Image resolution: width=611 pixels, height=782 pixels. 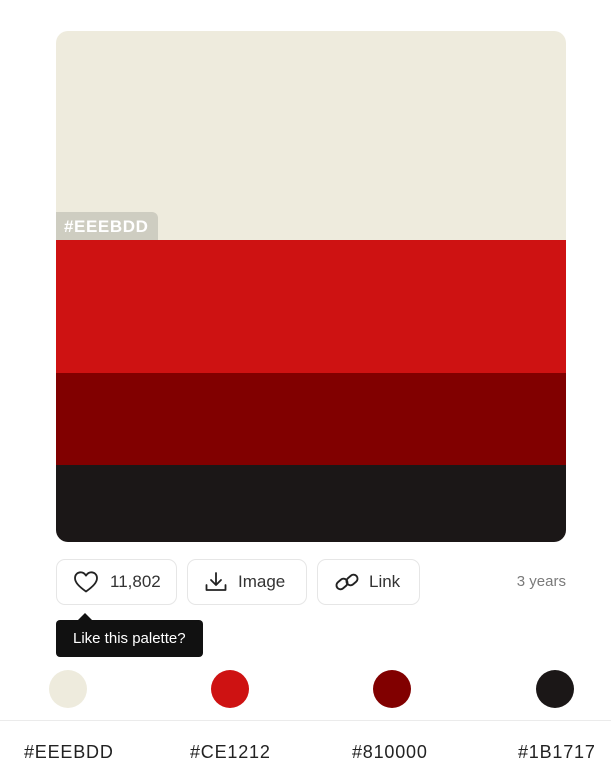 I want to click on image-download-button: Image, so click(x=247, y=582).